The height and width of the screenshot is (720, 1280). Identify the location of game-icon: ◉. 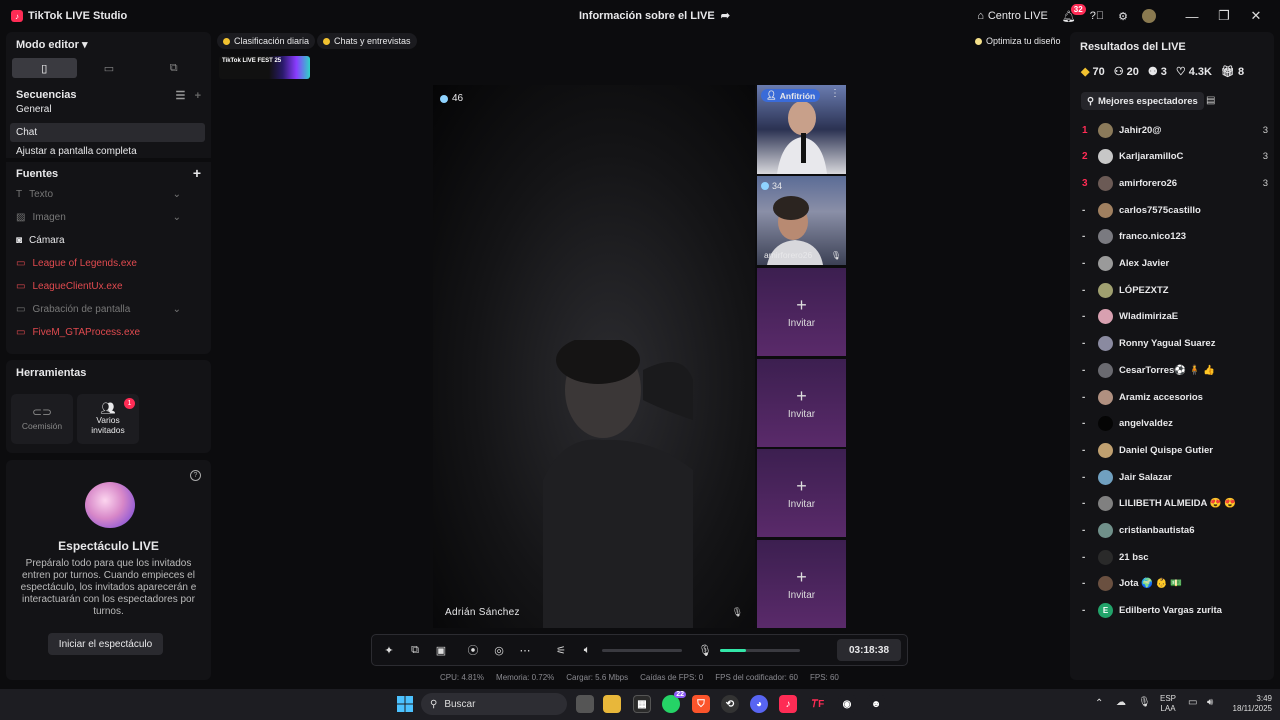
(847, 704).